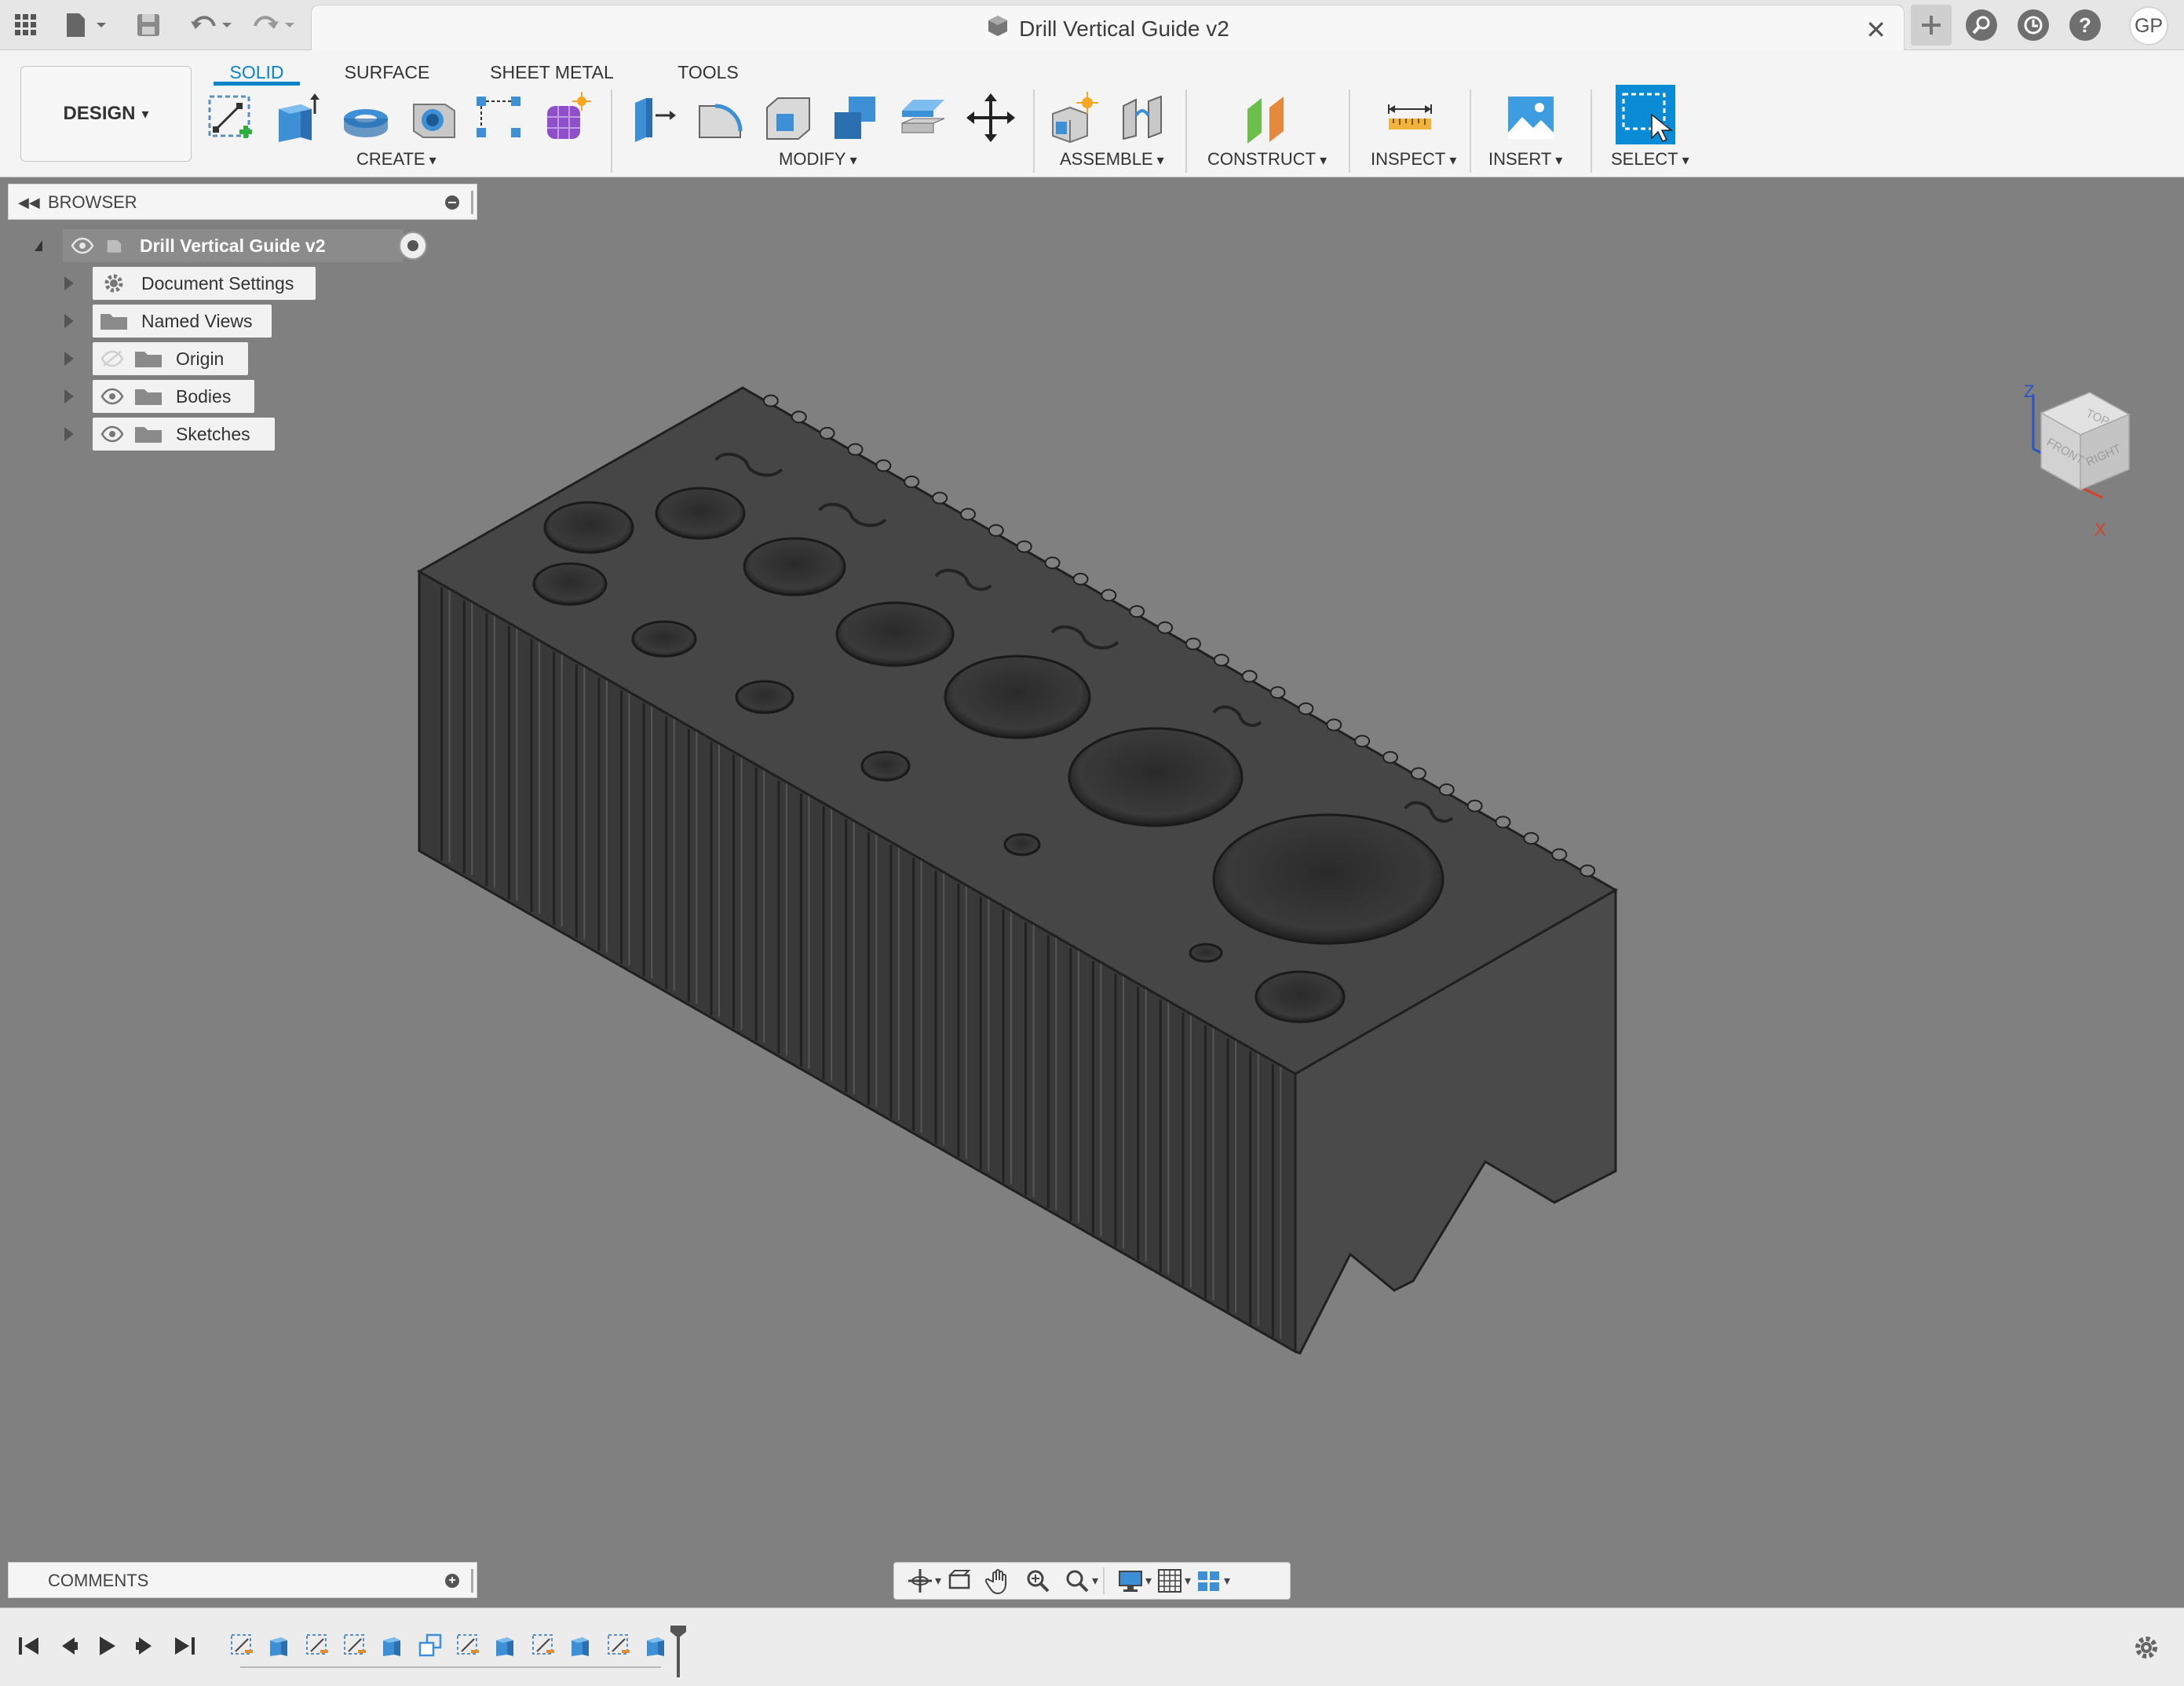 The width and height of the screenshot is (2184, 1686). Describe the element at coordinates (242, 202) in the screenshot. I see `browser-panel-header: ◀◀ BROWSER` at that location.